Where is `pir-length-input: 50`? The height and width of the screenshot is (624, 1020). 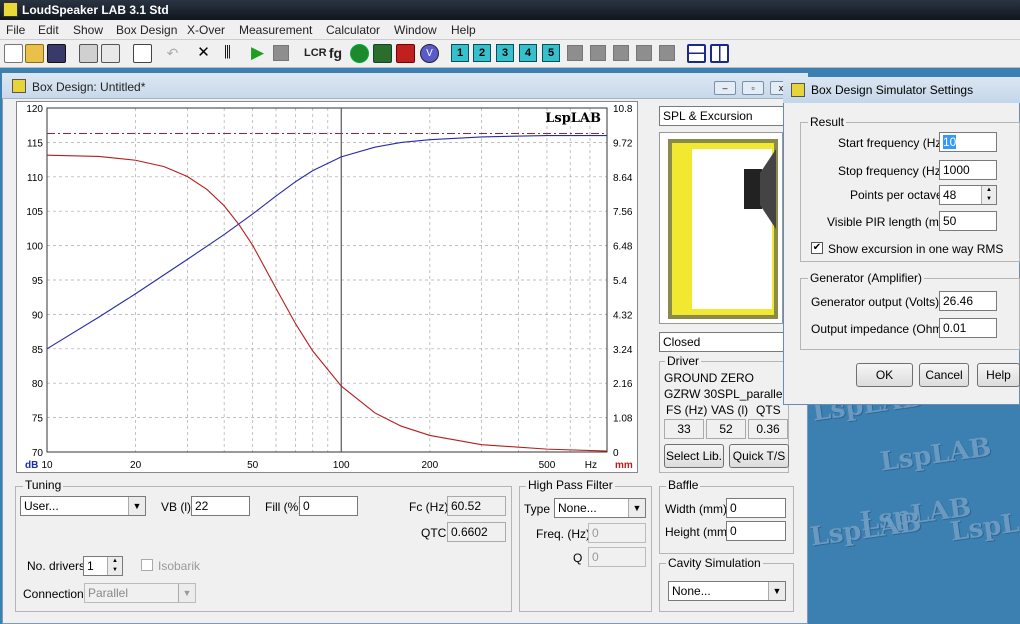 pir-length-input: 50 is located at coordinates (968, 221).